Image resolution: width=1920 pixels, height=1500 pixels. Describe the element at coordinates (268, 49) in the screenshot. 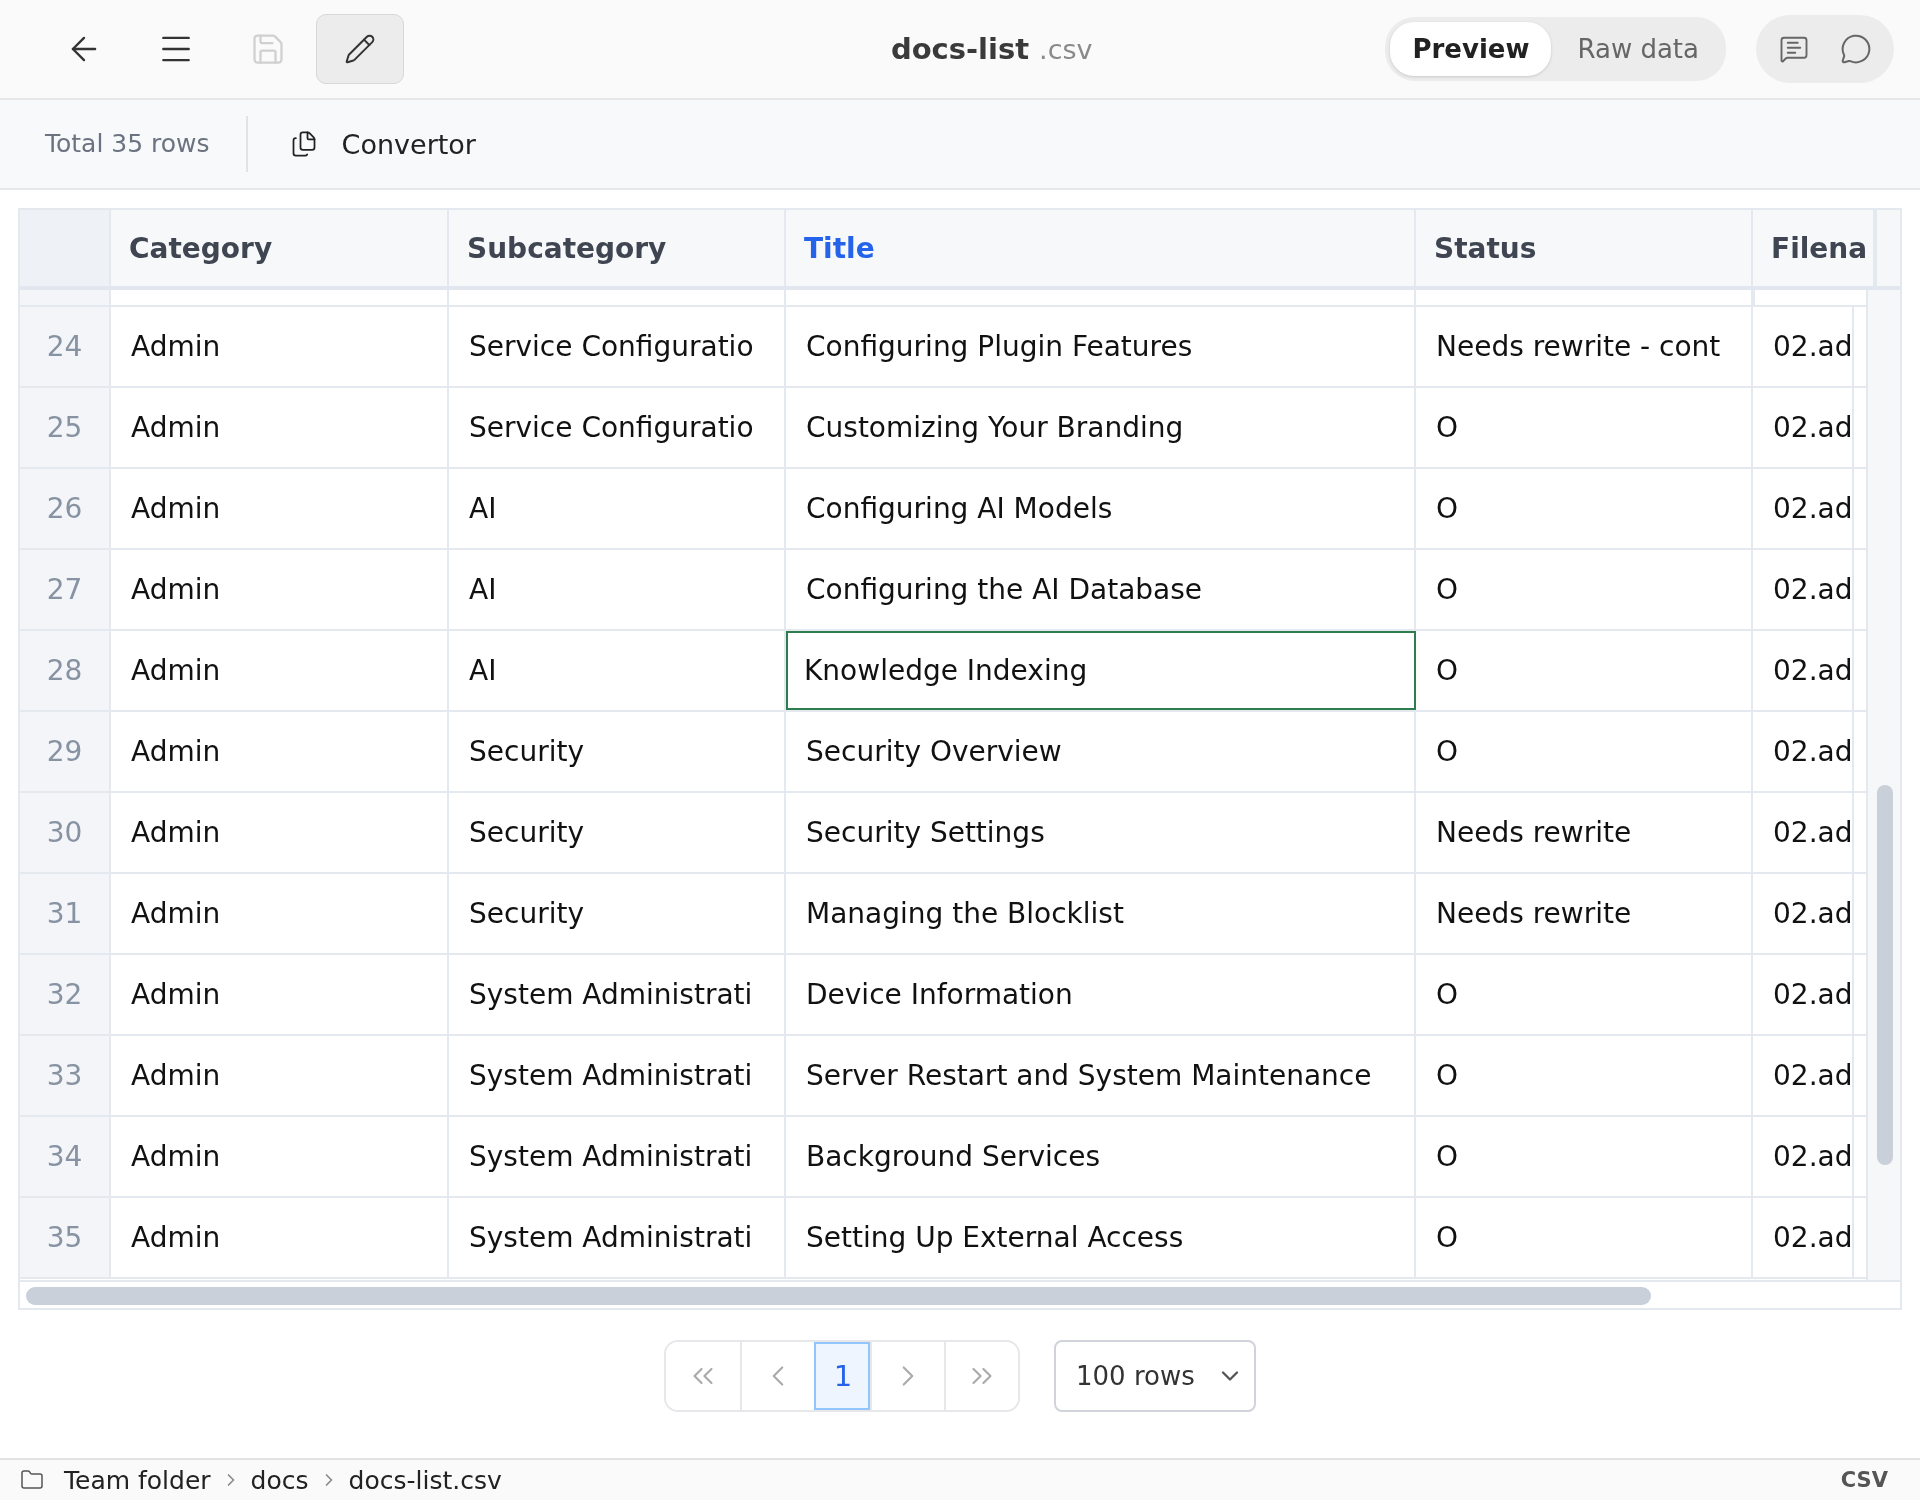

I see `save-icon` at that location.